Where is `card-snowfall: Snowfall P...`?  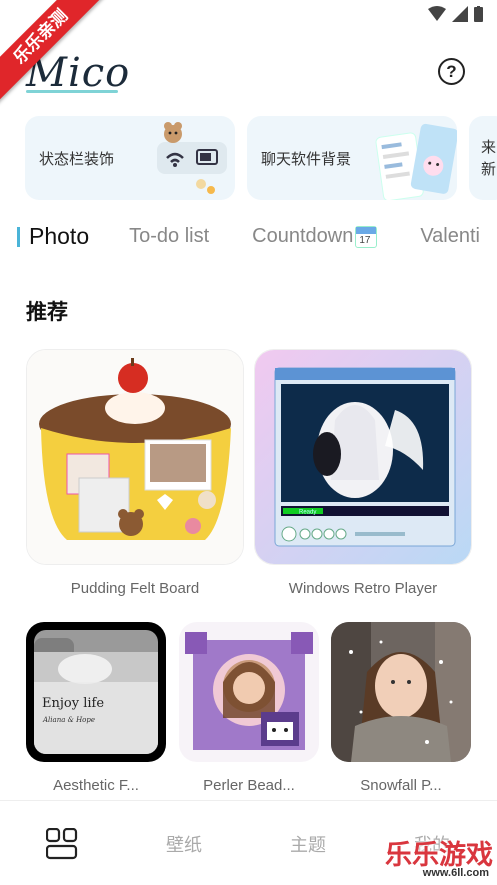
card-snowfall: Snowfall P... is located at coordinates (401, 708).